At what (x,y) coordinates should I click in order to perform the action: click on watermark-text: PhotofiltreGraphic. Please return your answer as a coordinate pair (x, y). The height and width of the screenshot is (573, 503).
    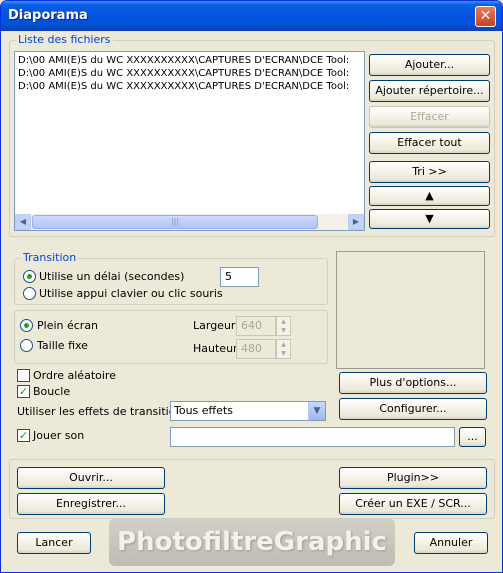
    Looking at the image, I should click on (252, 542).